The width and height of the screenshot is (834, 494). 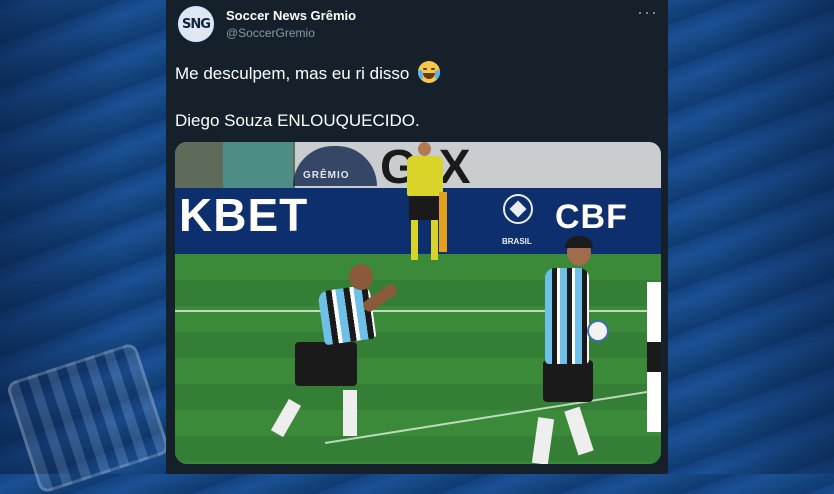 I want to click on tweet-text-line-1-content: Me desculpem, mas eu ri disso, so click(x=292, y=73).